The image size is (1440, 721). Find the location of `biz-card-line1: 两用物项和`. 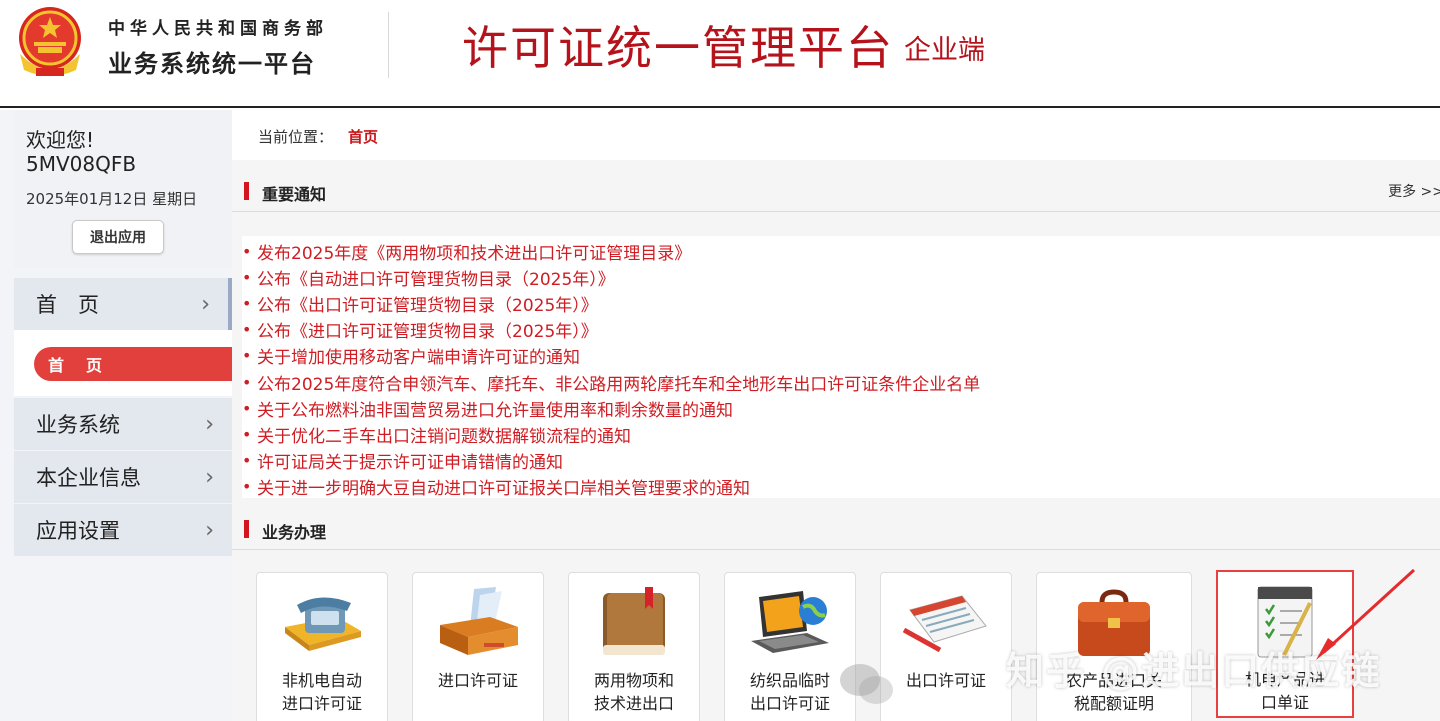

biz-card-line1: 两用物项和 is located at coordinates (633, 680).